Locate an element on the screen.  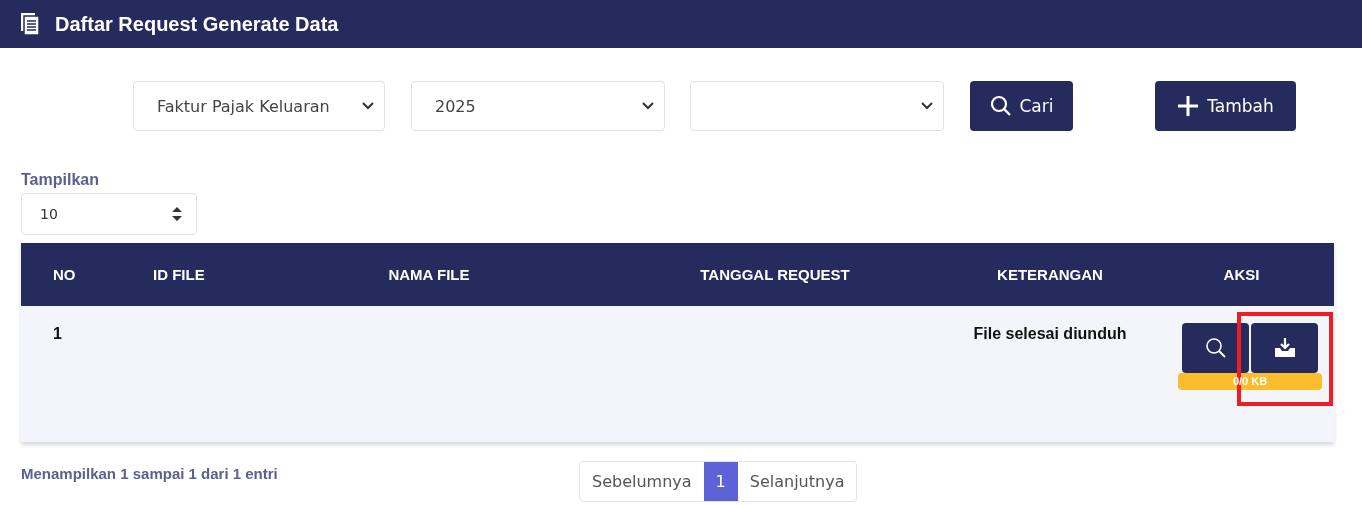
previous-link: Sebelumnya is located at coordinates (642, 481).